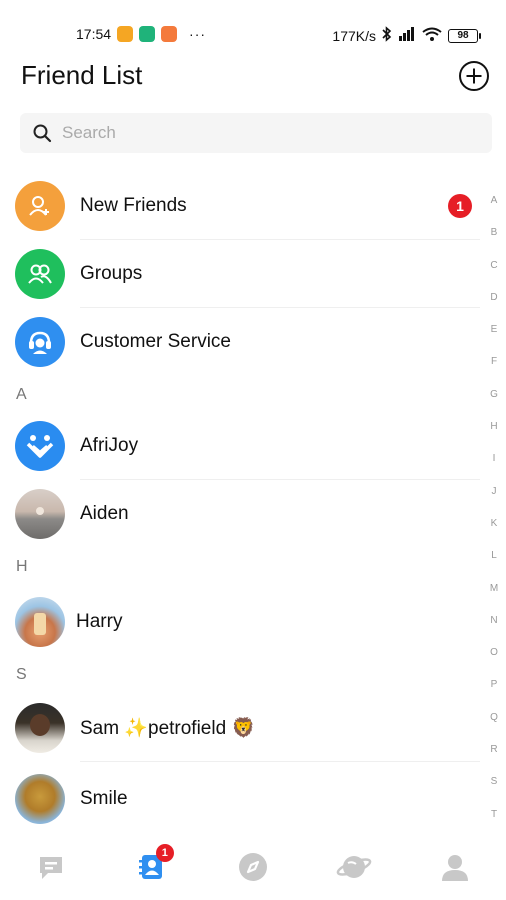 This screenshot has width=506, height=900. What do you see at coordinates (494, 630) in the screenshot?
I see `index-letter: N` at bounding box center [494, 630].